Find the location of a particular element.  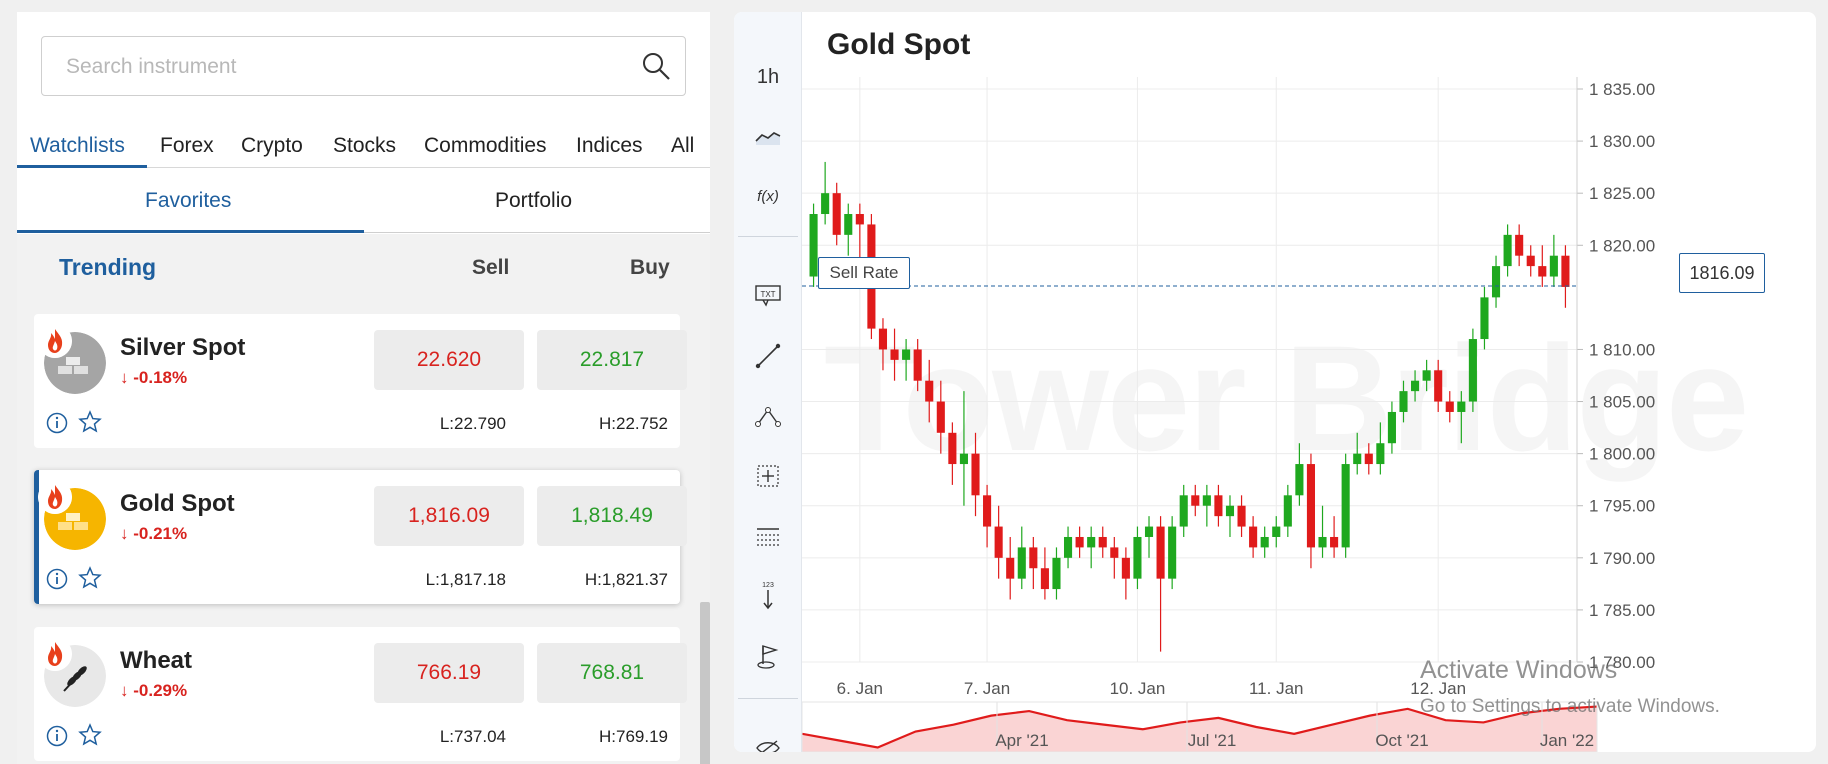

tab-all: All is located at coordinates (682, 146).